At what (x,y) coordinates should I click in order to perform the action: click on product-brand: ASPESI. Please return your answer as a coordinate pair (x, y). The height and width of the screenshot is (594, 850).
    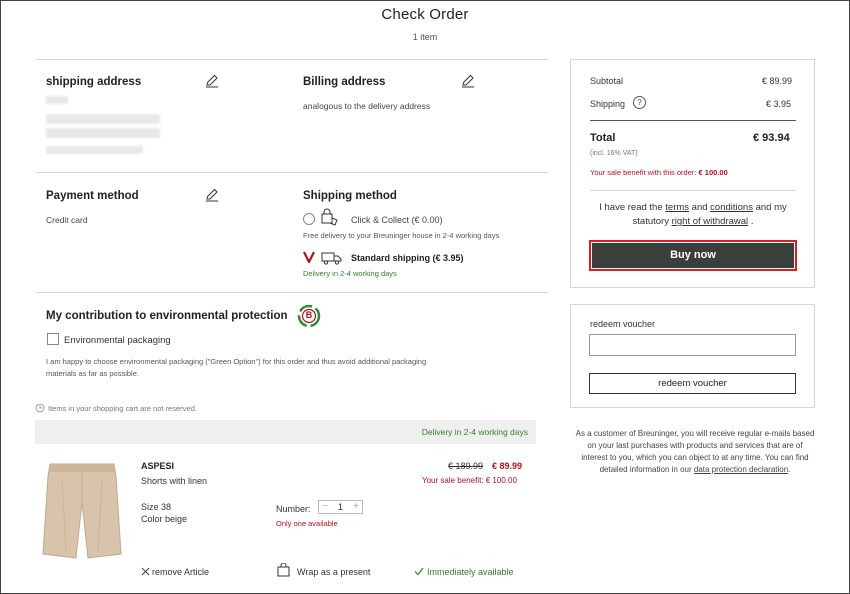
    Looking at the image, I should click on (158, 466).